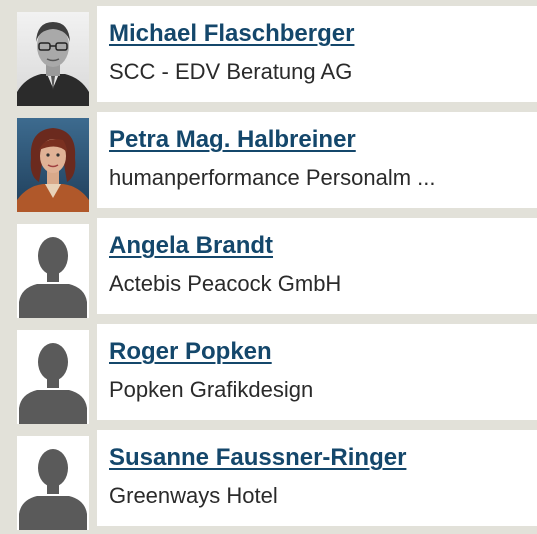 The width and height of the screenshot is (537, 534). What do you see at coordinates (232, 140) in the screenshot?
I see `contact-name-link: Petra Mag. Halbreiner` at bounding box center [232, 140].